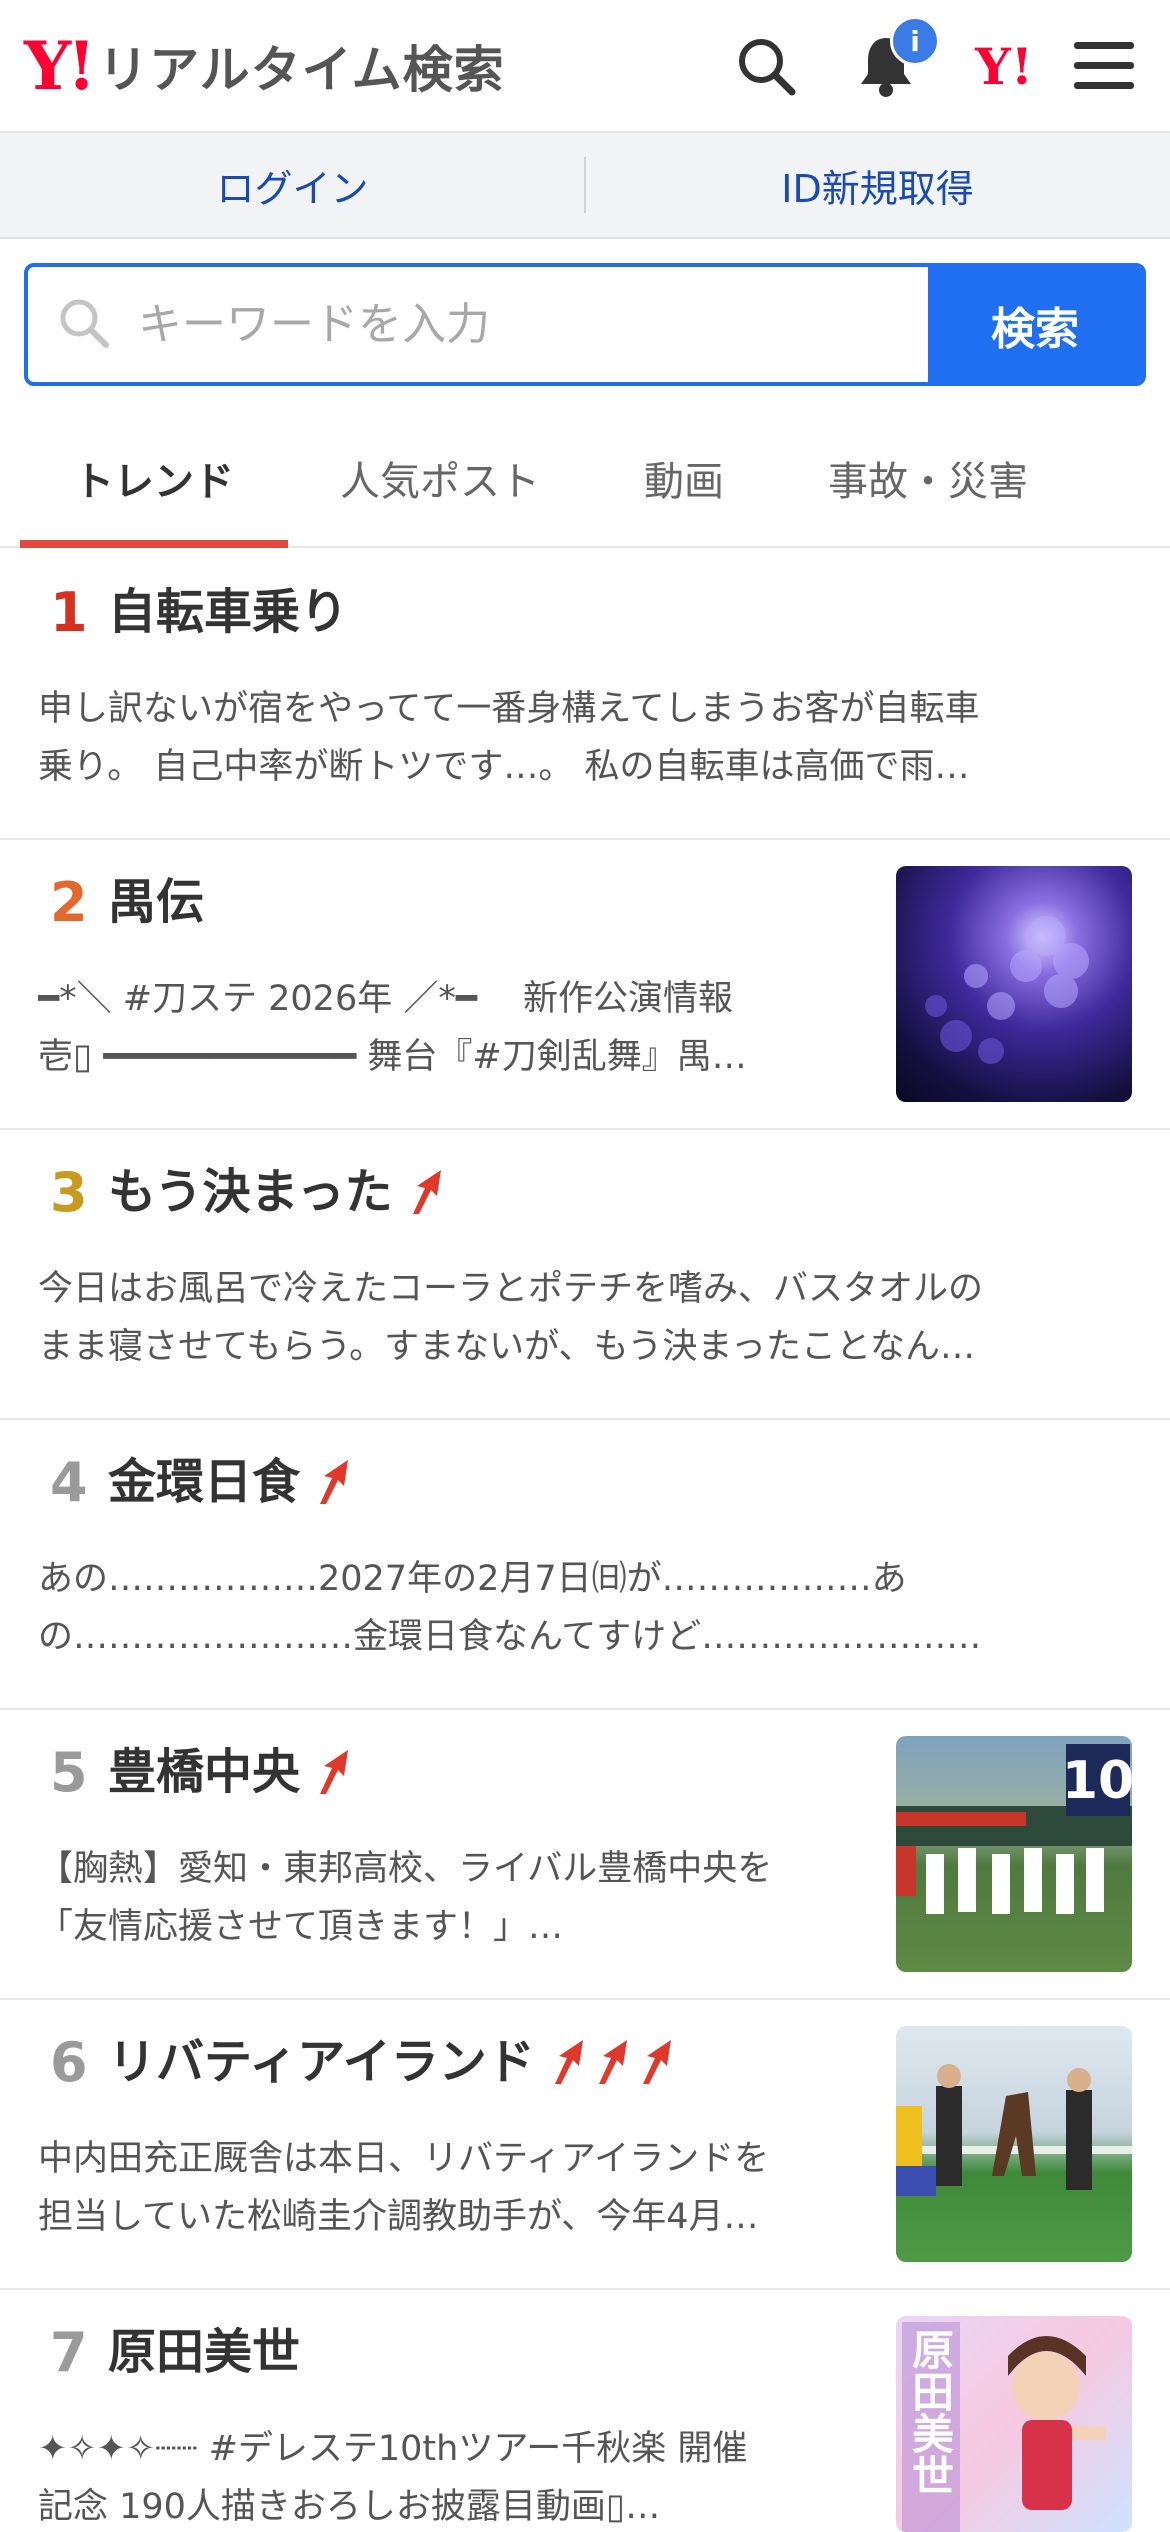  I want to click on thumb-card-name: 原田美世, so click(930, 2412).